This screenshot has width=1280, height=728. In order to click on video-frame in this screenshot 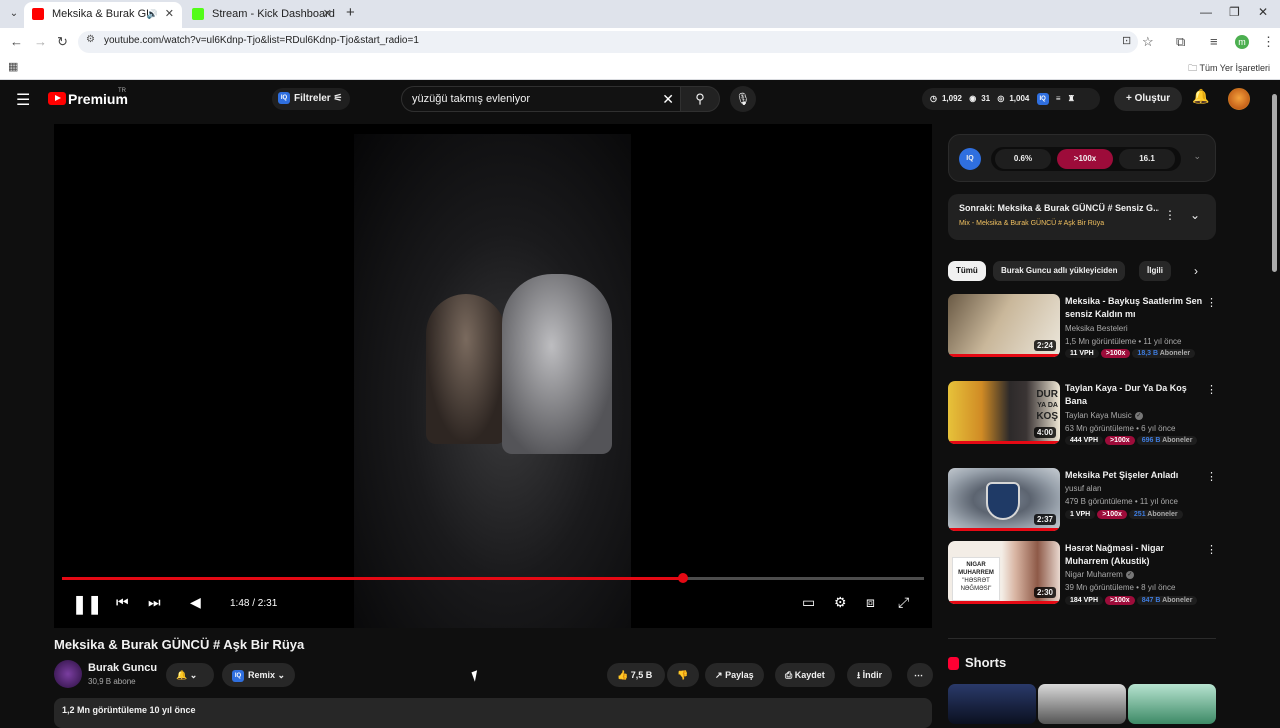, I will do `click(492, 381)`.